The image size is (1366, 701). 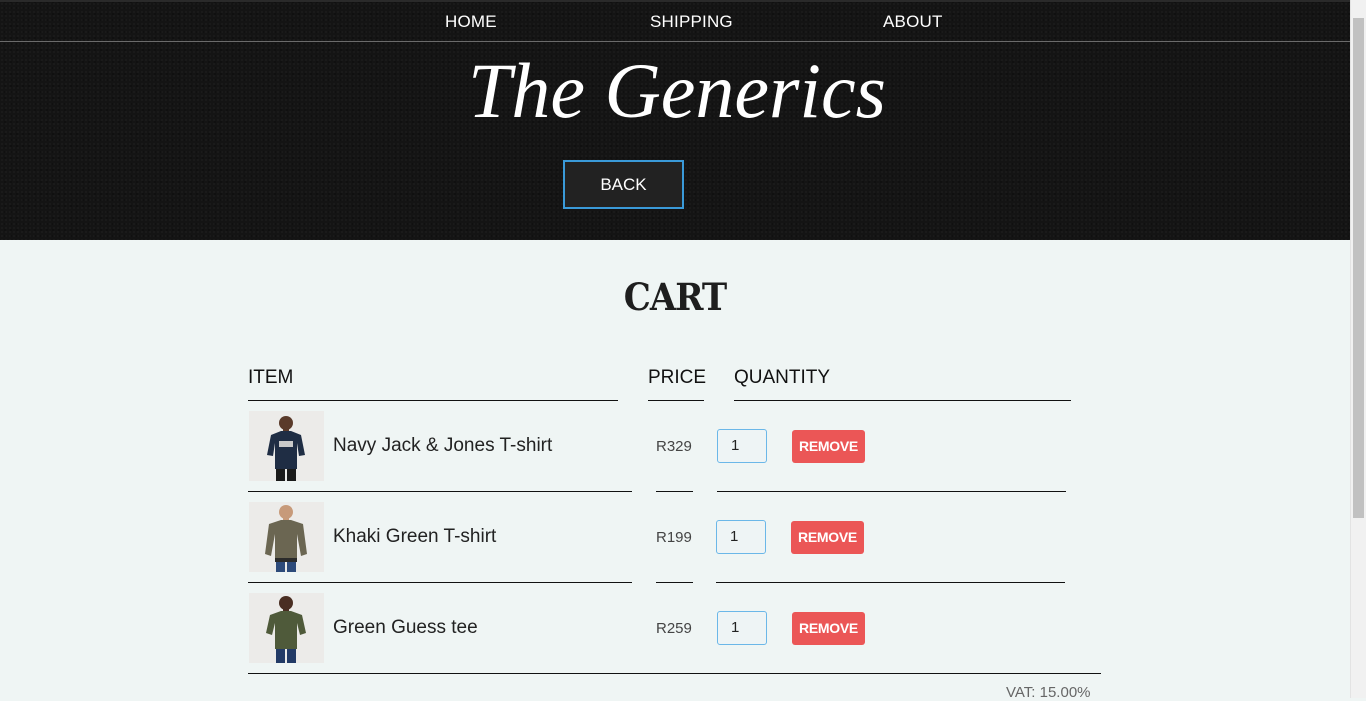 What do you see at coordinates (443, 445) in the screenshot?
I see `item-name: Navy Jack & Jones T-shirt` at bounding box center [443, 445].